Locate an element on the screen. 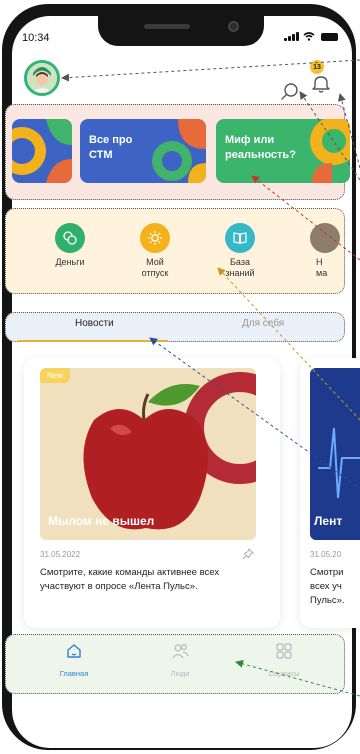 The image size is (360, 754). banner-pattern is located at coordinates (42, 151).